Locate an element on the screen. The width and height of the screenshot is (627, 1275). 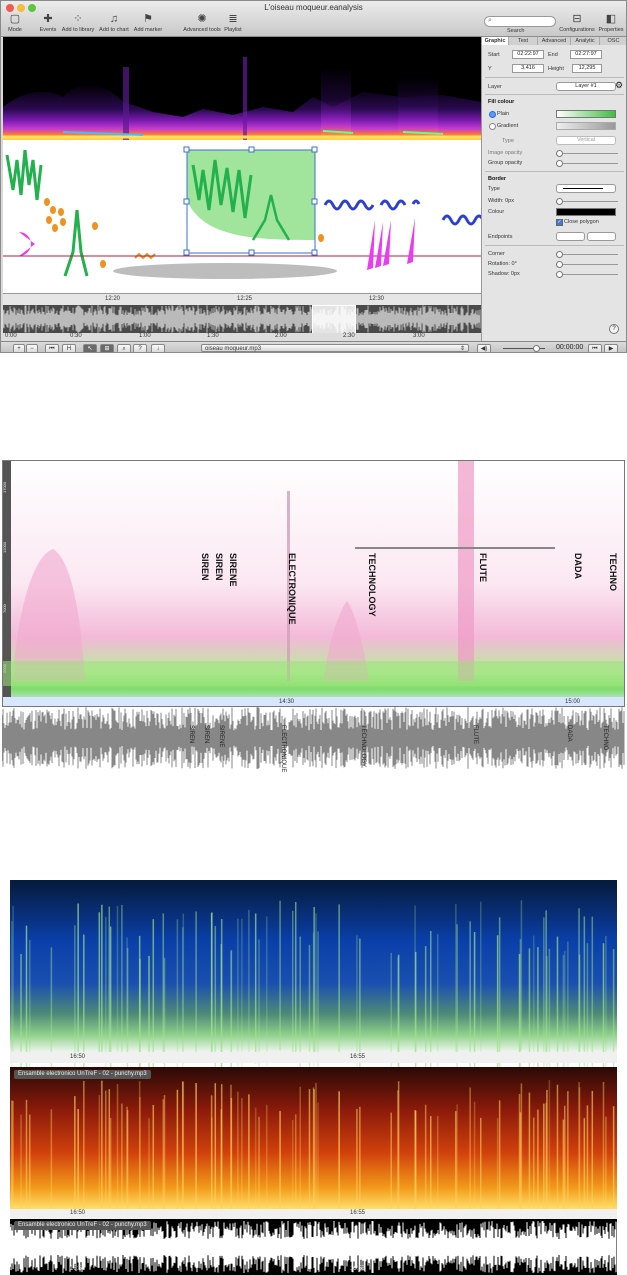
rotation-slider is located at coordinates (587, 264).